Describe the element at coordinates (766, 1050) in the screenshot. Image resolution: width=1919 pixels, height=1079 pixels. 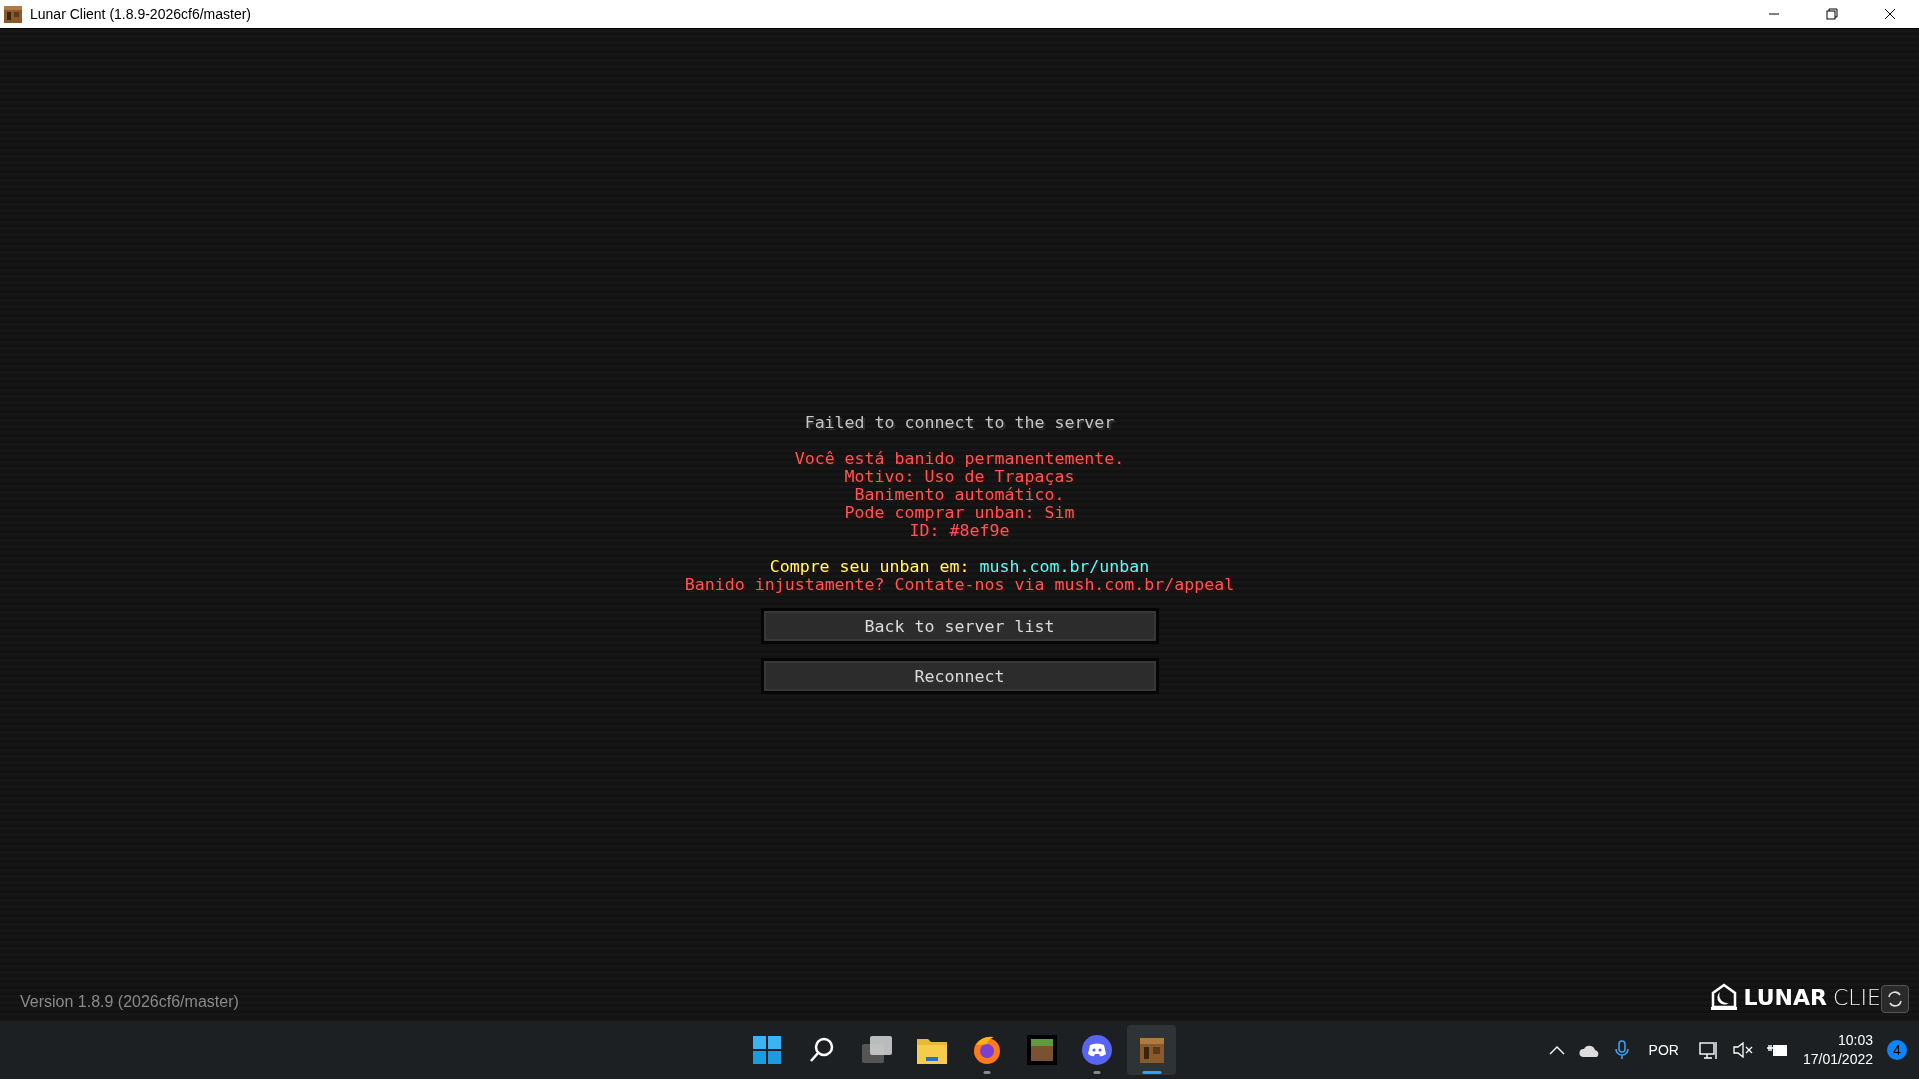
I see `windows-logo-icon` at that location.